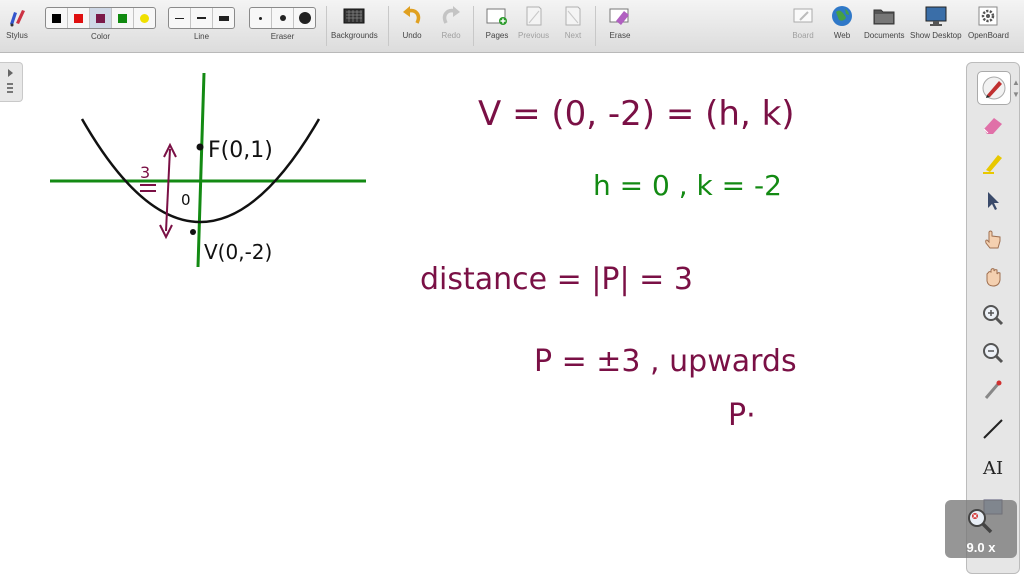  What do you see at coordinates (620, 16) in the screenshot?
I see `erase-board-icon` at bounding box center [620, 16].